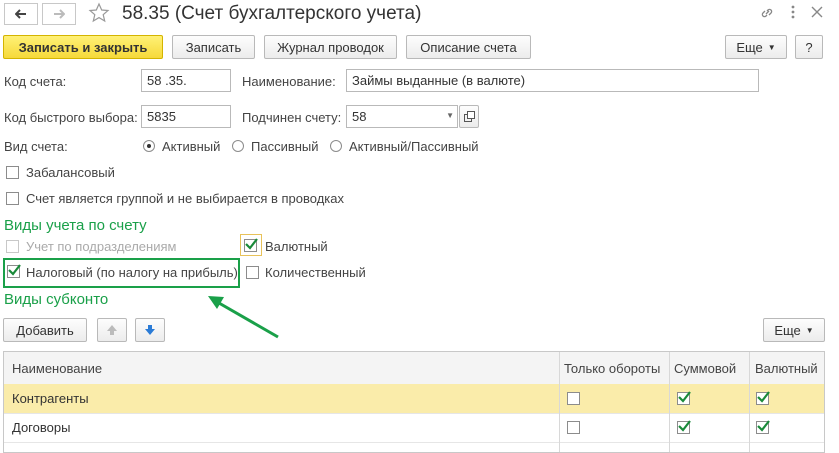 The height and width of the screenshot is (453, 839). Describe the element at coordinates (315, 272) in the screenshot. I see `quantity-label: Количественный` at that location.